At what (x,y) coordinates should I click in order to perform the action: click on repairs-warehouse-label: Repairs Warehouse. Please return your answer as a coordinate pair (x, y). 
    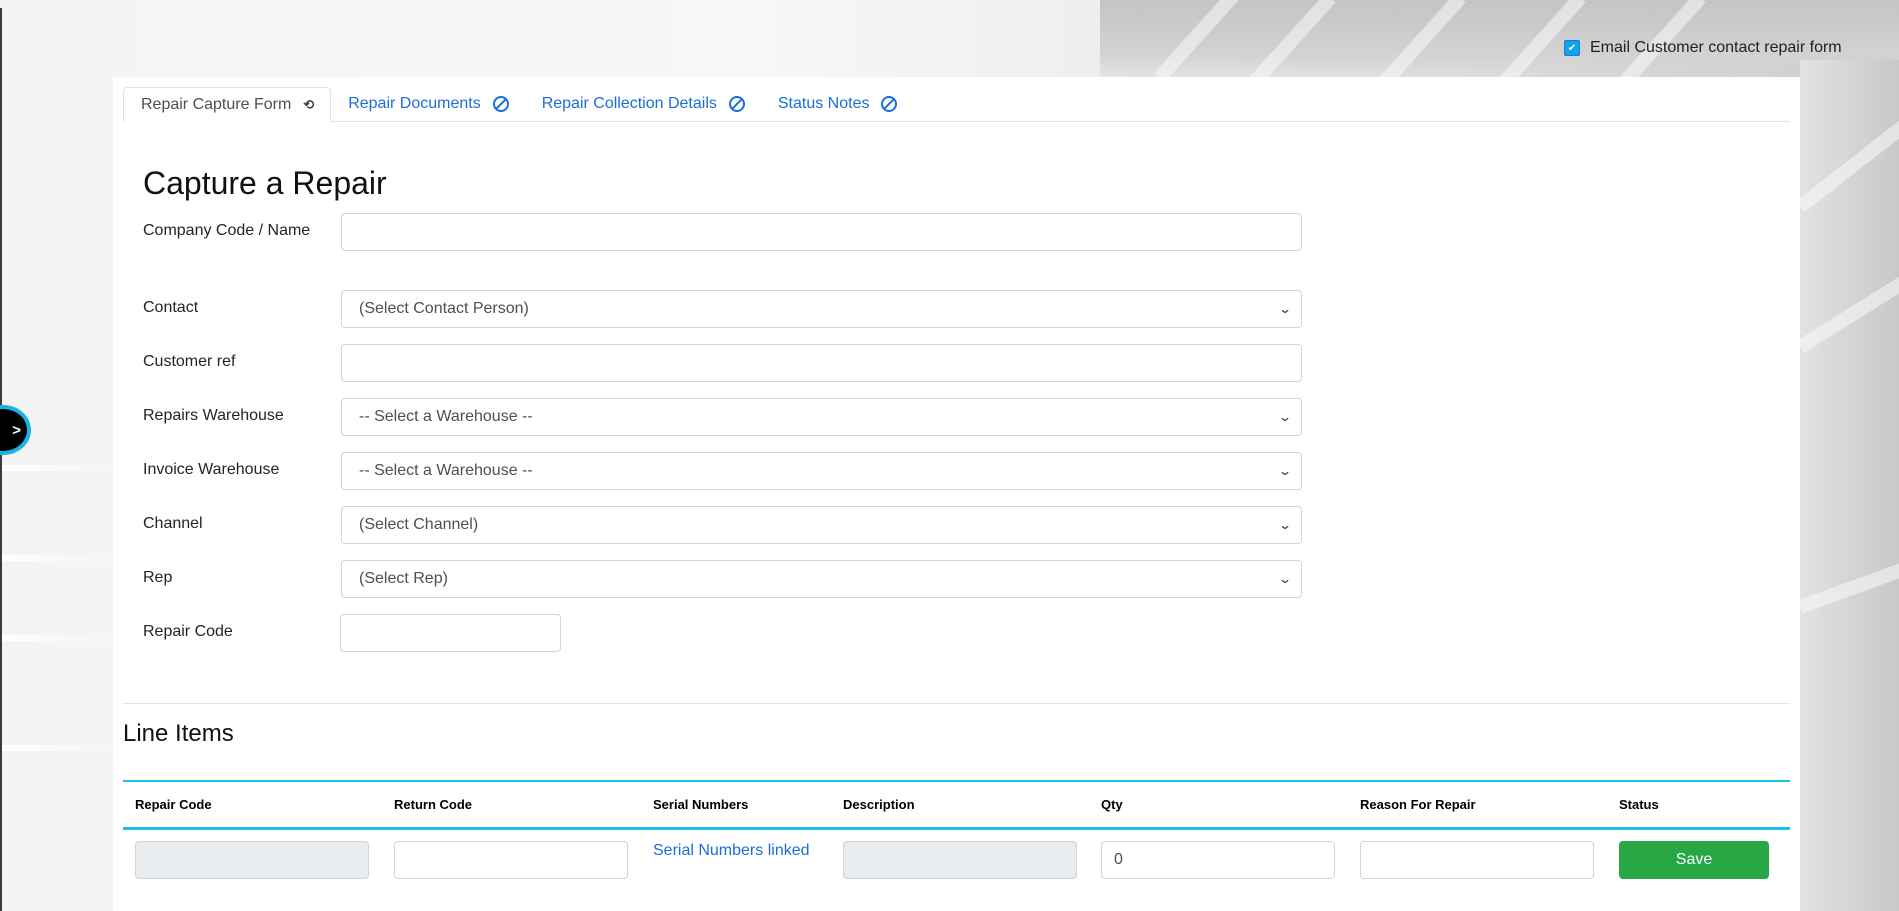
    Looking at the image, I should click on (213, 415).